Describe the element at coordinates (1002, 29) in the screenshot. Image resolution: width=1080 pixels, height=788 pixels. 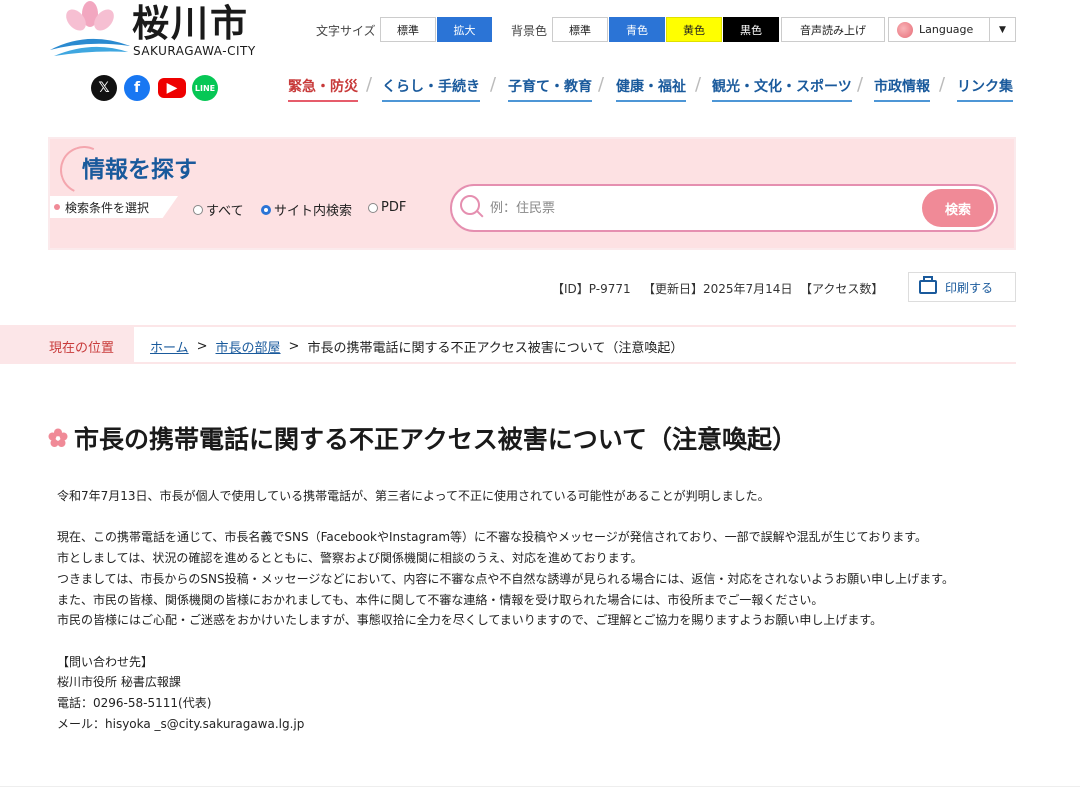
I see `chevron-down-icon: ▼` at that location.